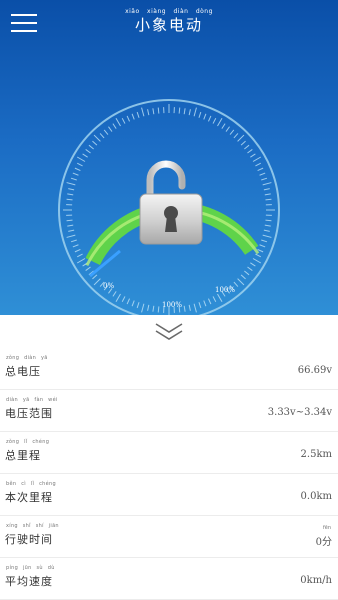 The width and height of the screenshot is (338, 600). I want to click on gauge-mid-label: 100%, so click(172, 305).